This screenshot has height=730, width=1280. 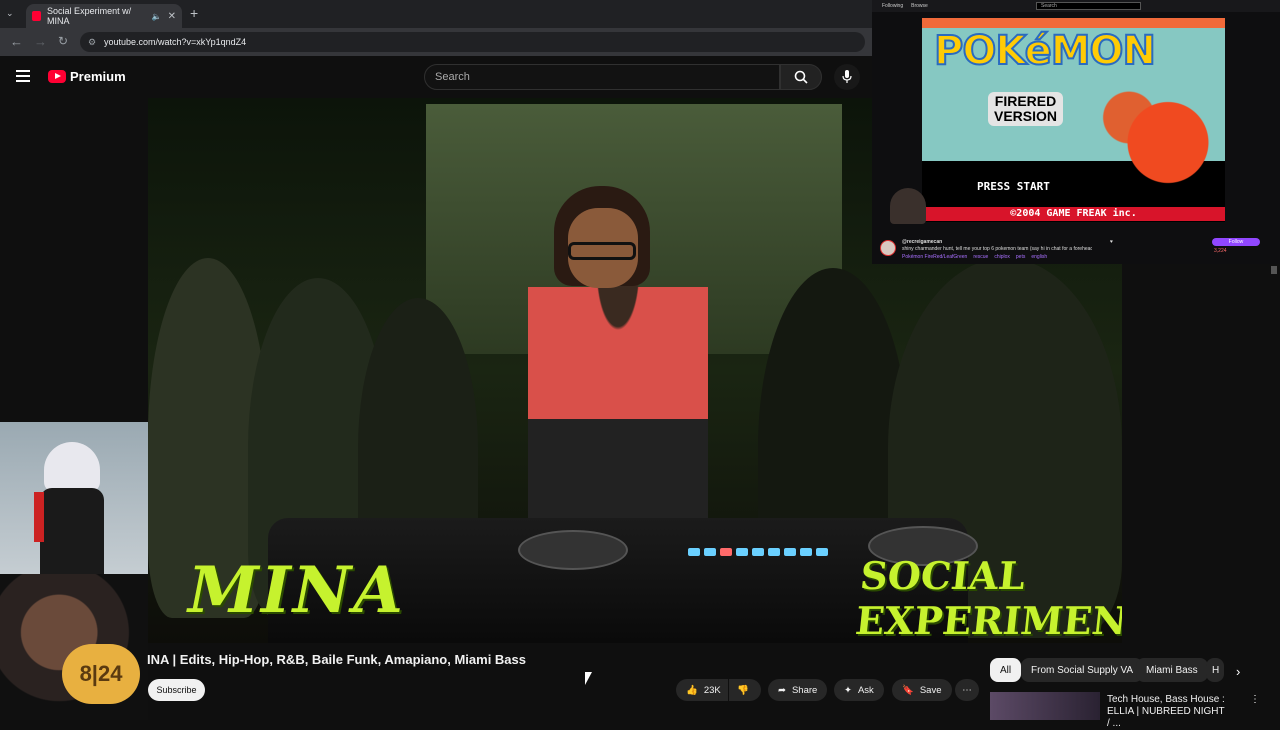 What do you see at coordinates (692, 690) in the screenshot?
I see `thumbs-up-icon: 👍` at bounding box center [692, 690].